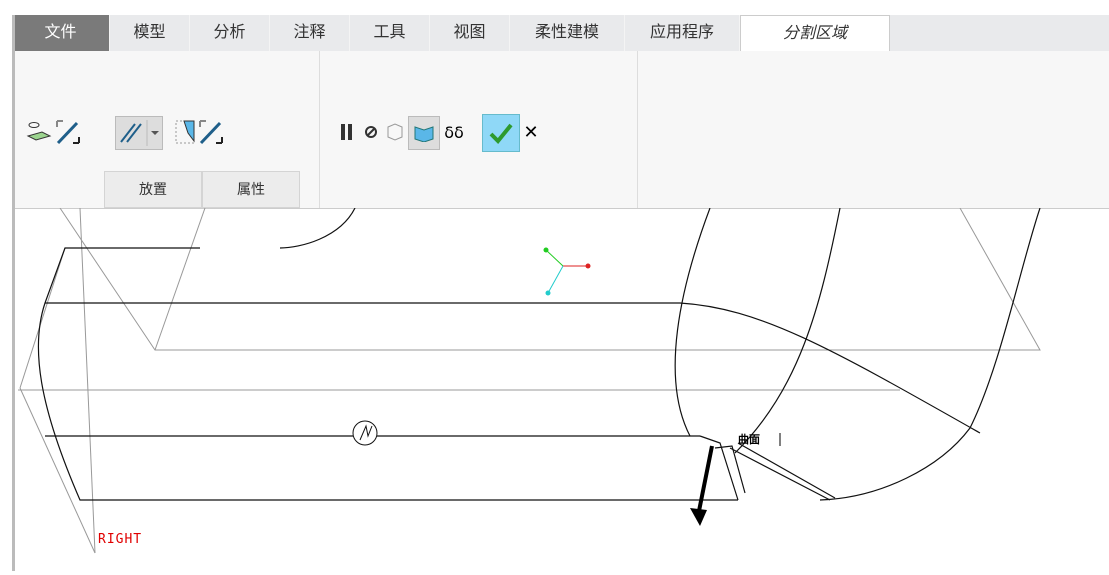 Image resolution: width=1109 pixels, height=575 pixels. I want to click on tab-annotate: 注释, so click(310, 33).